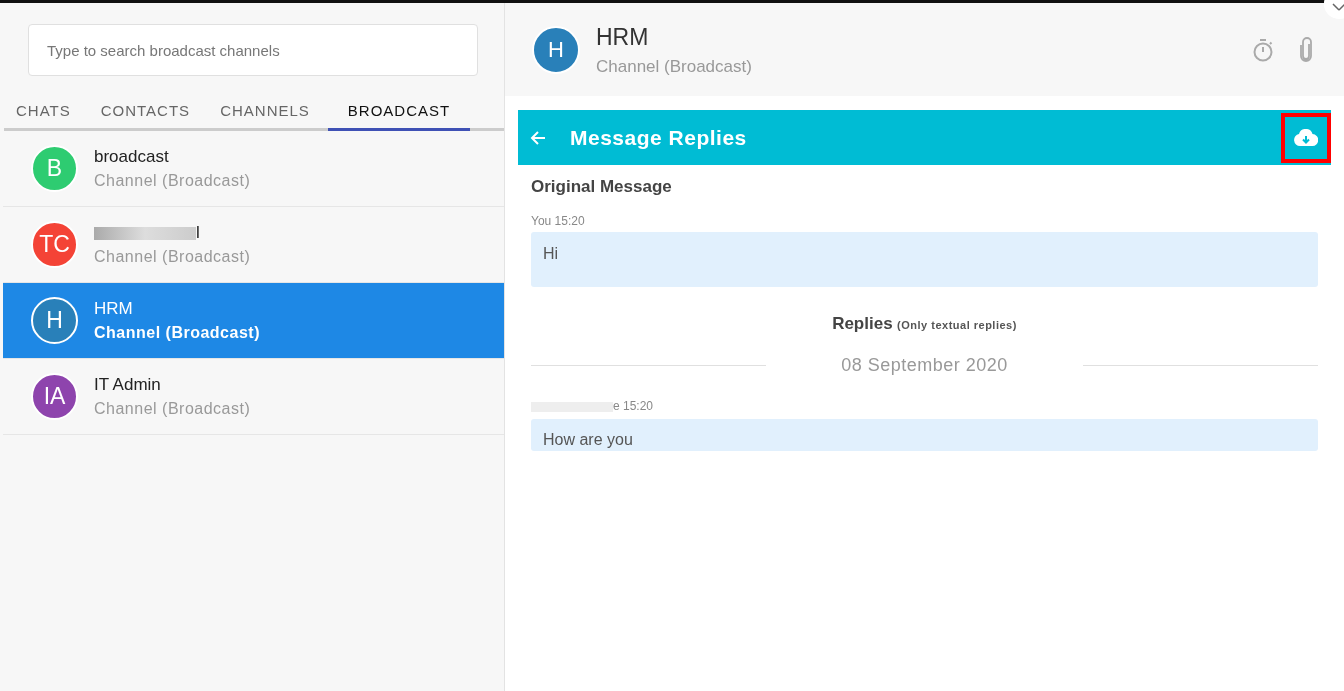  What do you see at coordinates (43, 113) in the screenshot?
I see `tab: CHATS` at bounding box center [43, 113].